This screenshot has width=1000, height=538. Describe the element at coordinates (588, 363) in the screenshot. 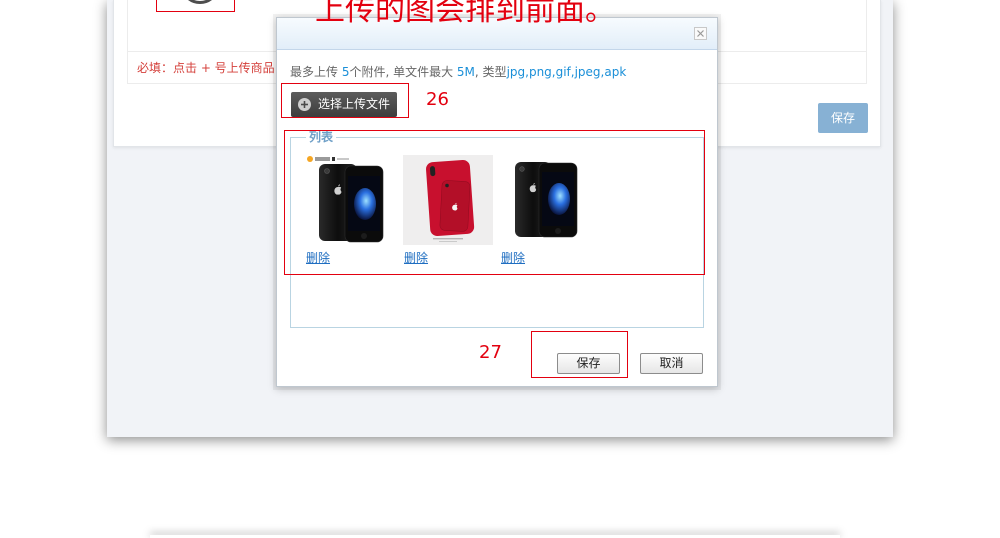

I see `dialog-save-button: 保存` at that location.